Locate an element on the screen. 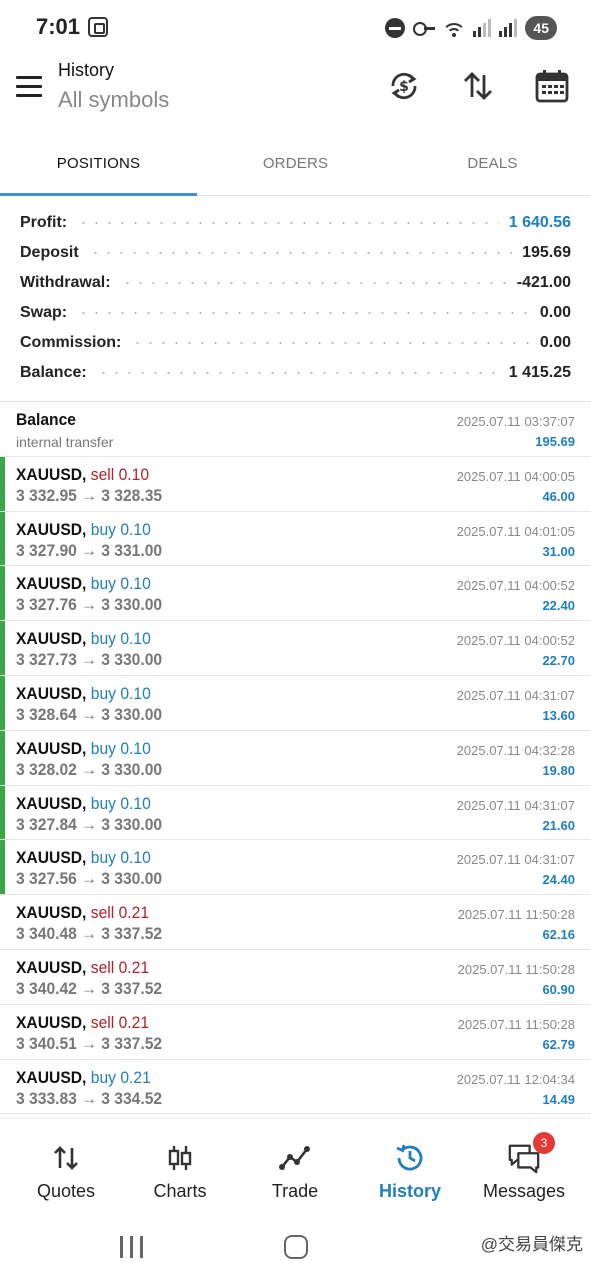 This screenshot has width=591, height=1280. open-price: 3 328.64 is located at coordinates (46, 714).